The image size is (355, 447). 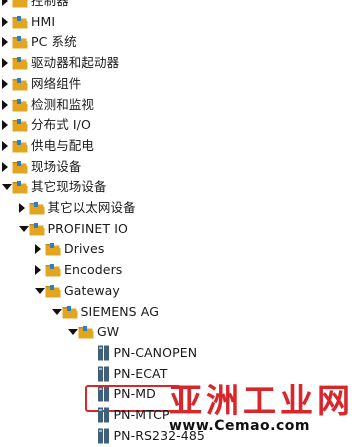 I want to click on tree-item: PN-ECAT, so click(x=177, y=374).